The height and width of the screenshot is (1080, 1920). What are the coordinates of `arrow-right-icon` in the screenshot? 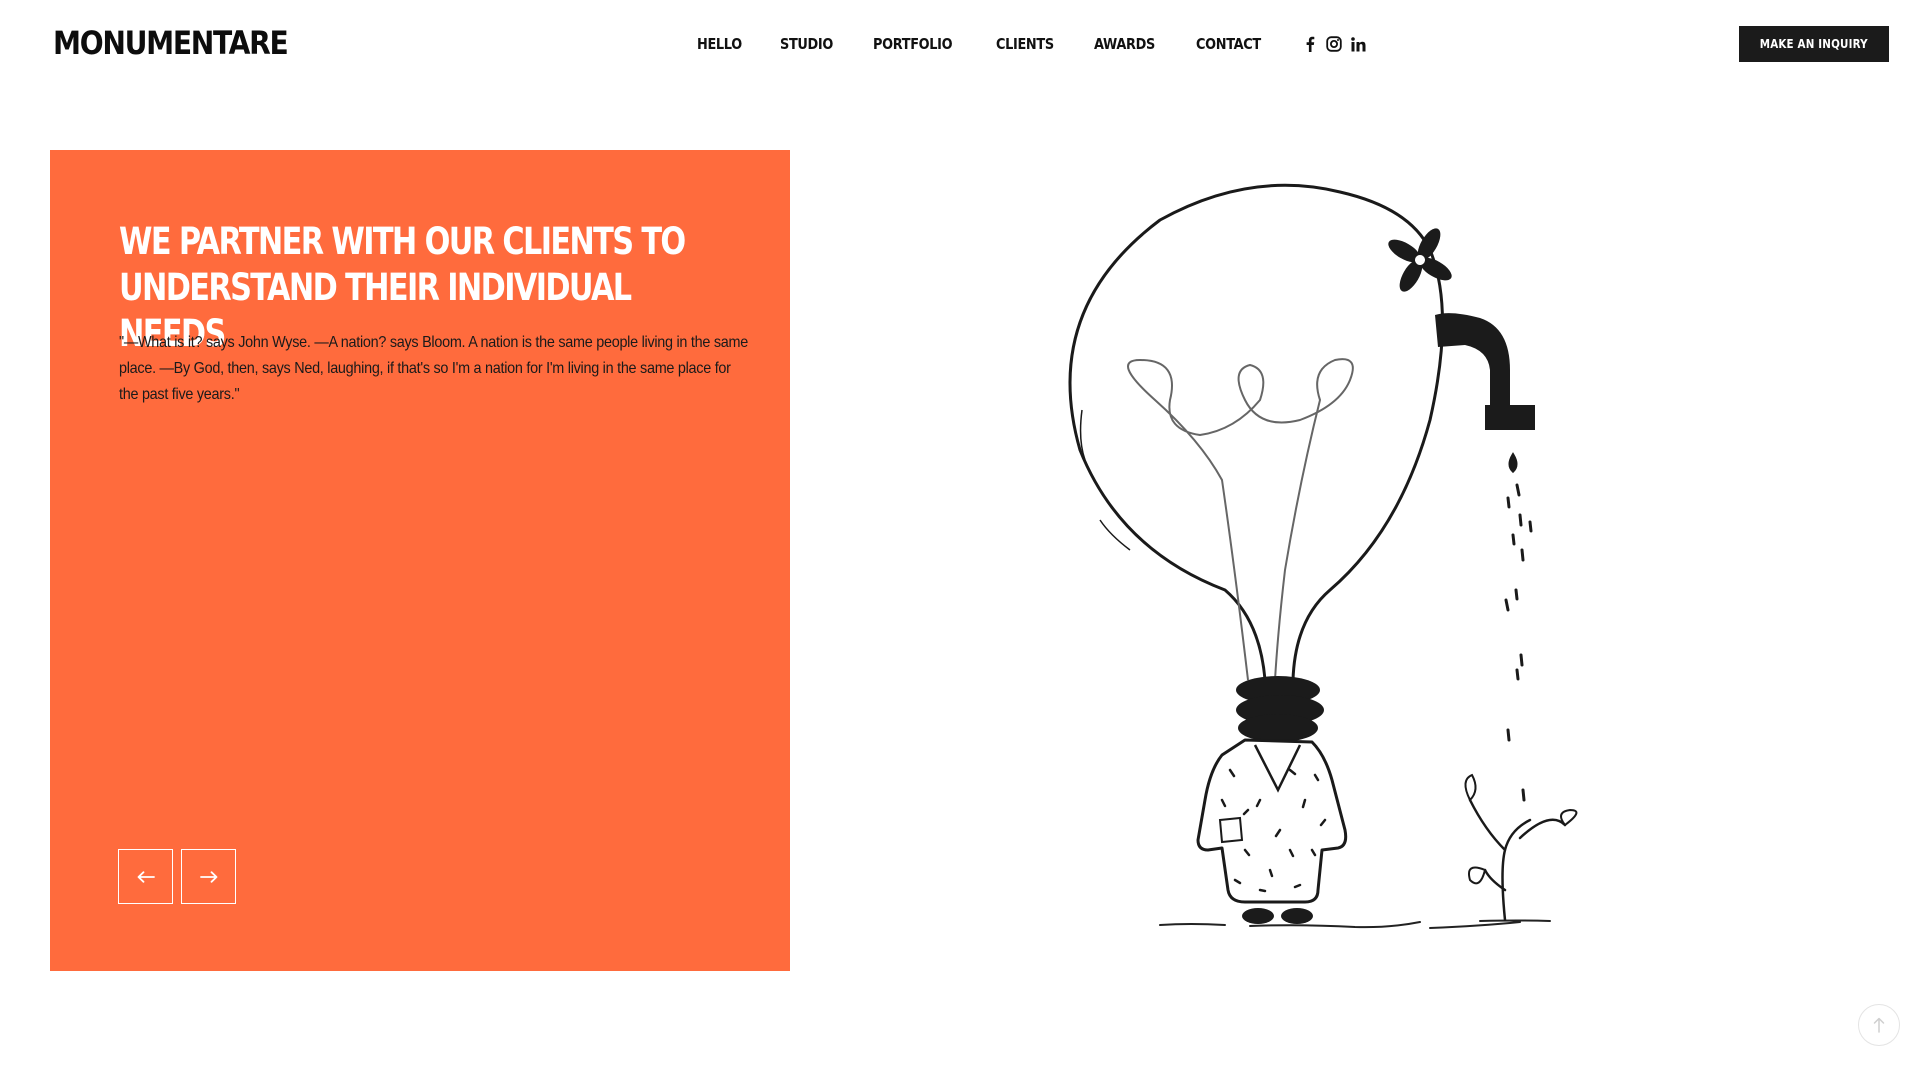 It's located at (208, 876).